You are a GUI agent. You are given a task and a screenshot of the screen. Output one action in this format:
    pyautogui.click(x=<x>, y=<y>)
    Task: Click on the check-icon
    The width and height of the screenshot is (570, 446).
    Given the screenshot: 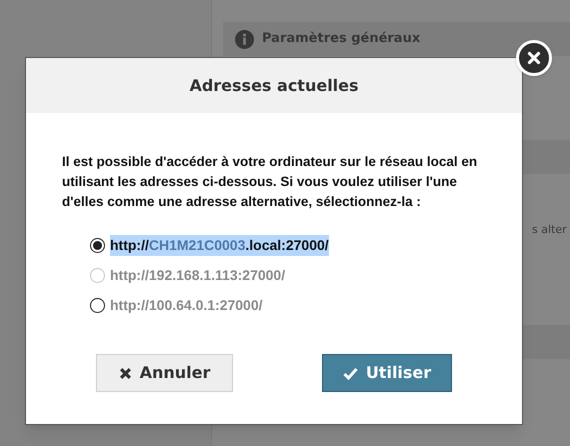 What is the action you would take?
    pyautogui.click(x=350, y=373)
    